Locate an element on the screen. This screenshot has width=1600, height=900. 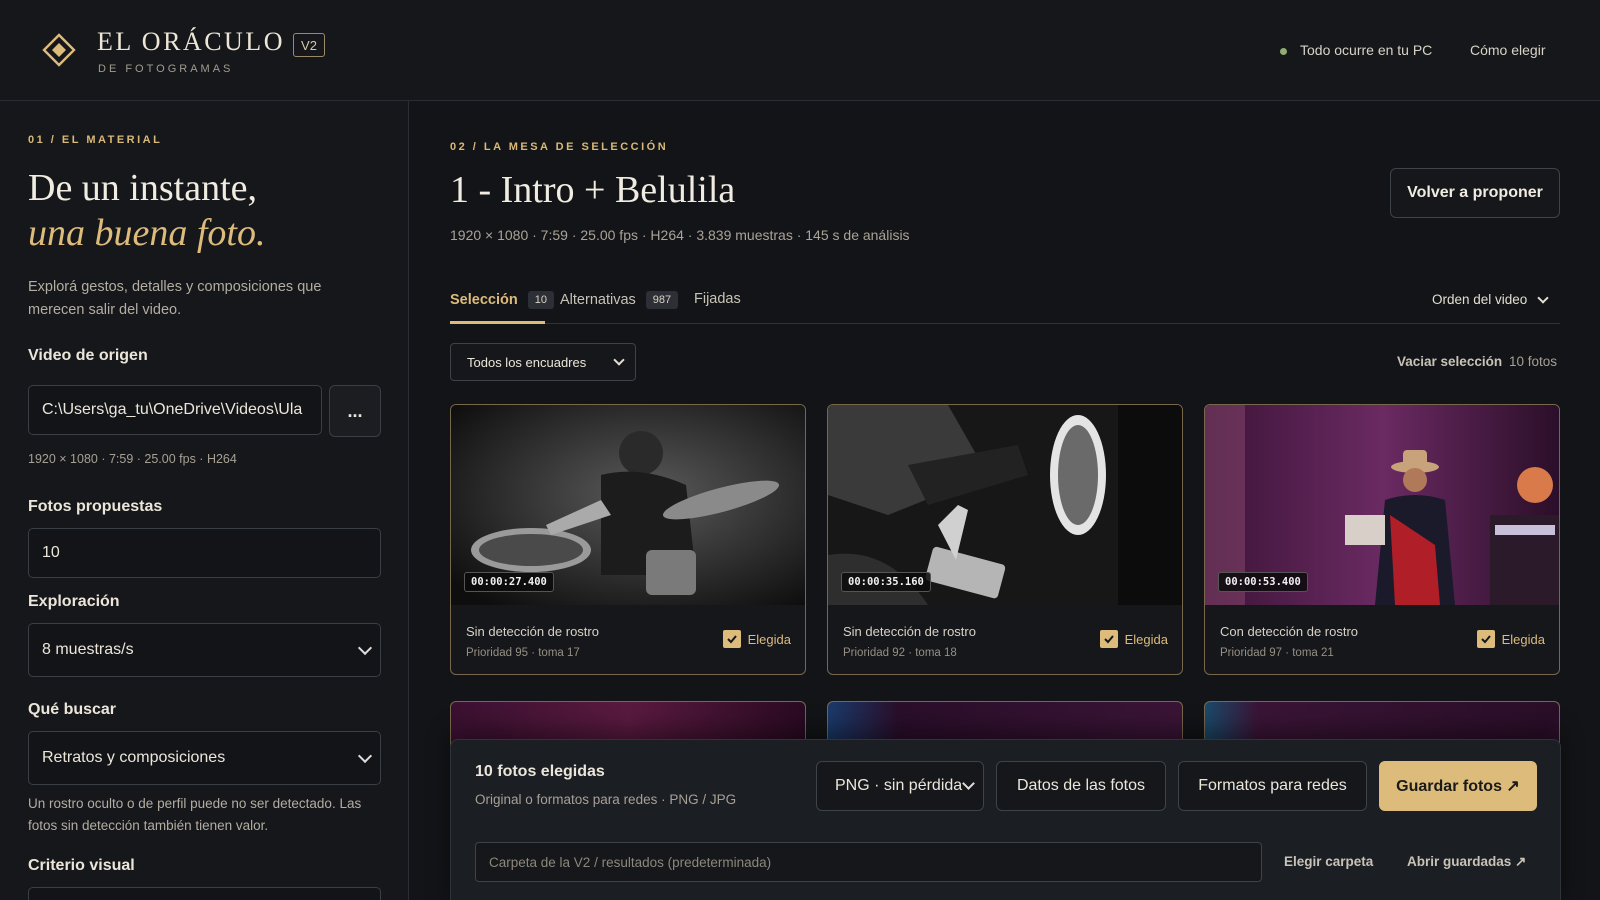
page-title: 1 - Intro + Belulila is located at coordinates (593, 190).